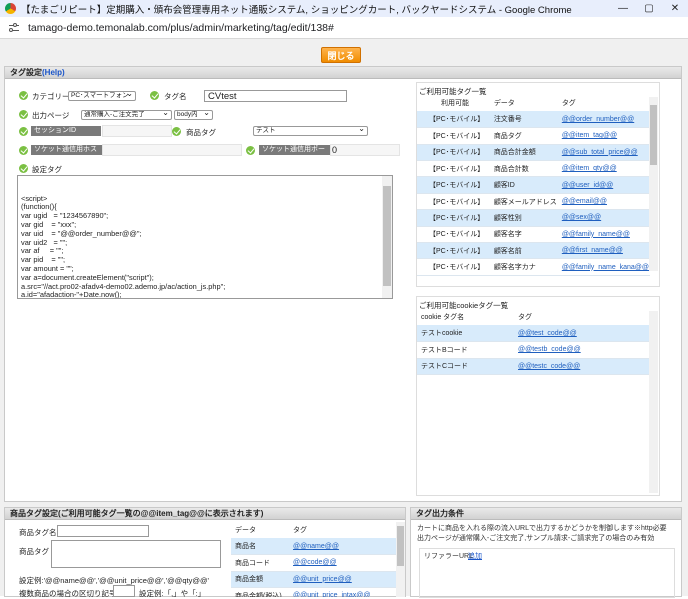 The width and height of the screenshot is (688, 599). What do you see at coordinates (124, 591) in the screenshot?
I see `separator-input` at bounding box center [124, 591].